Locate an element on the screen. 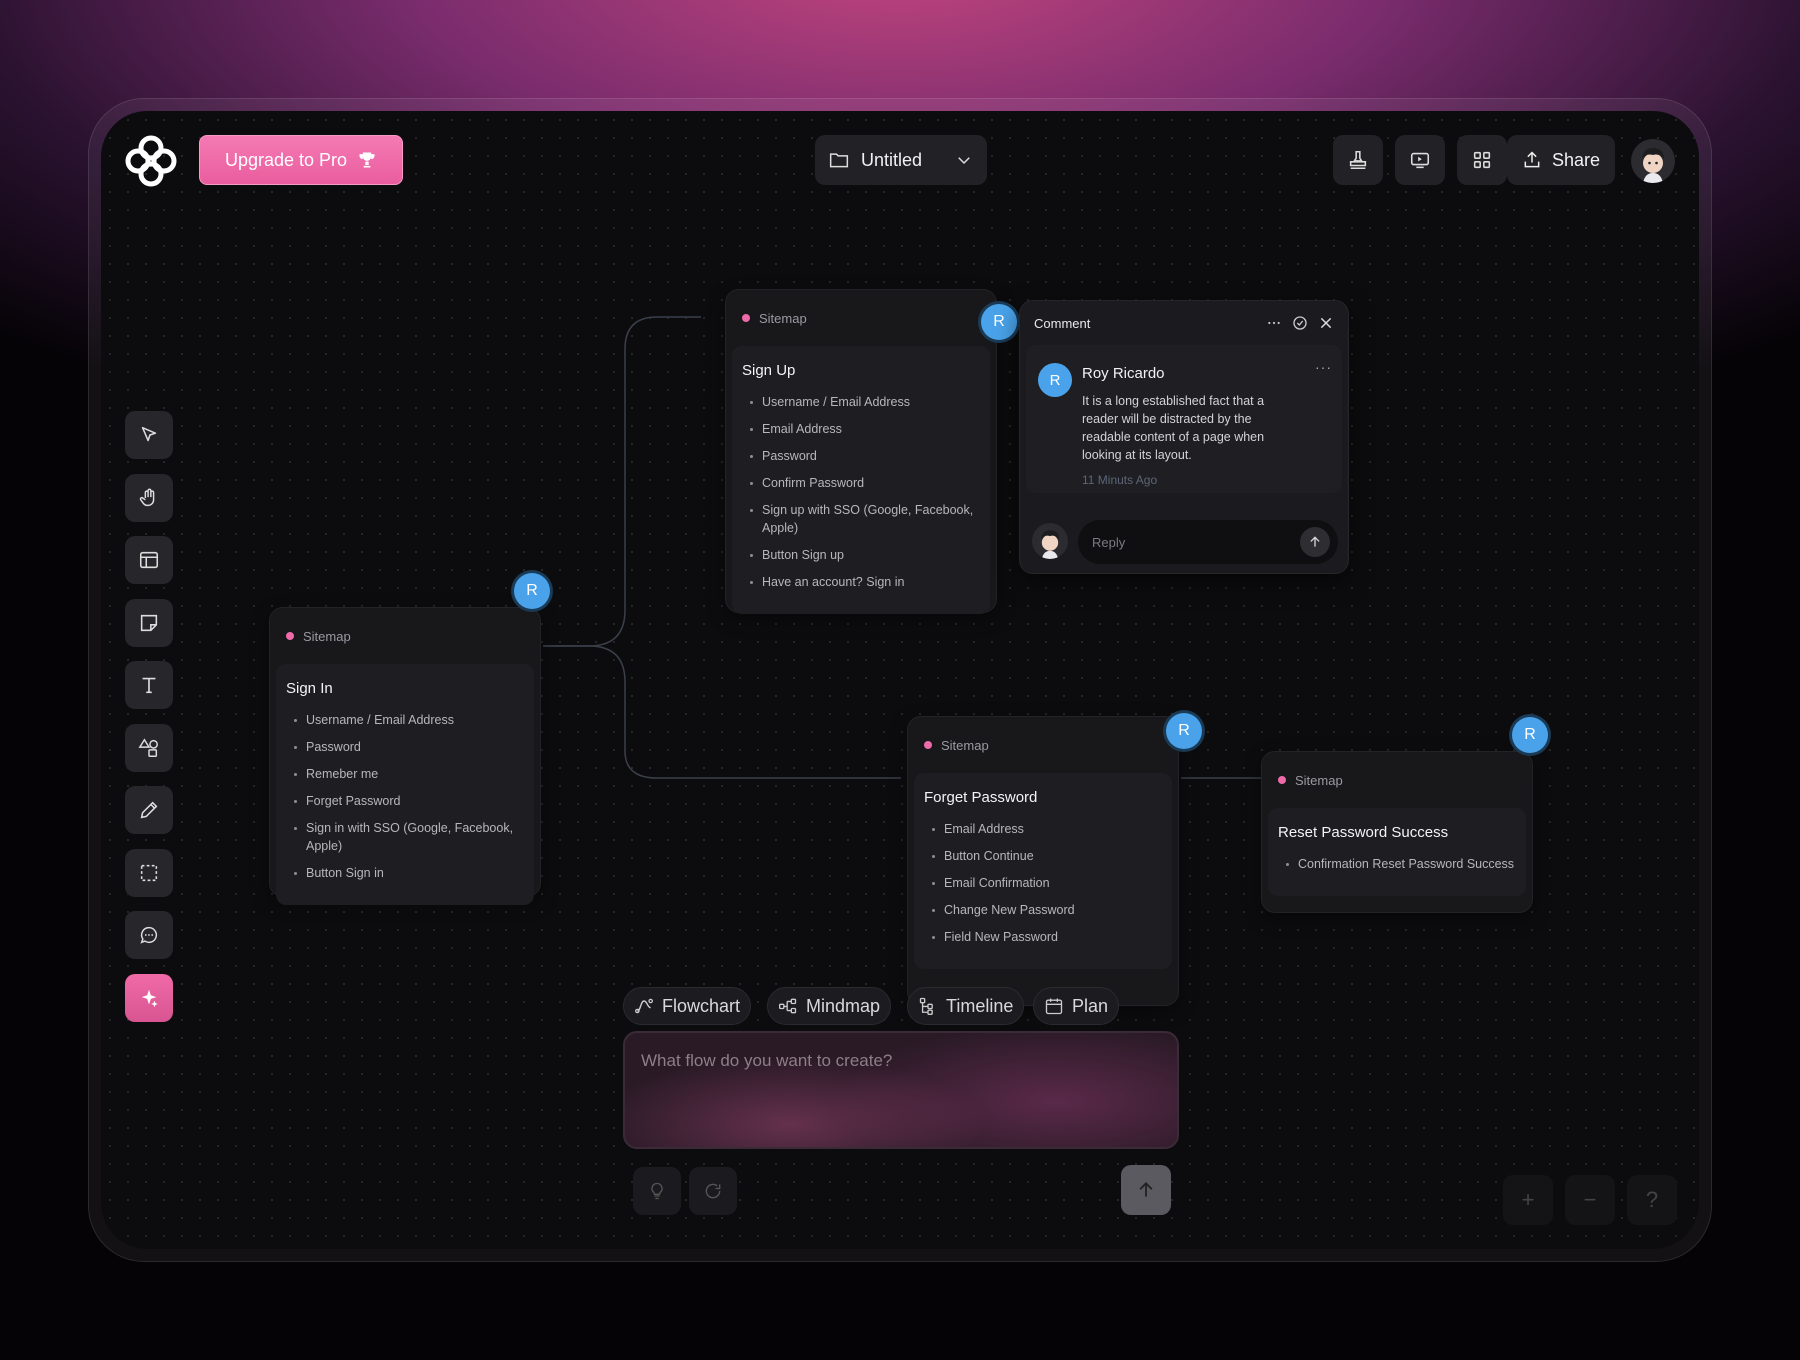 This screenshot has width=1800, height=1360. reply-user-avatar is located at coordinates (1050, 541).